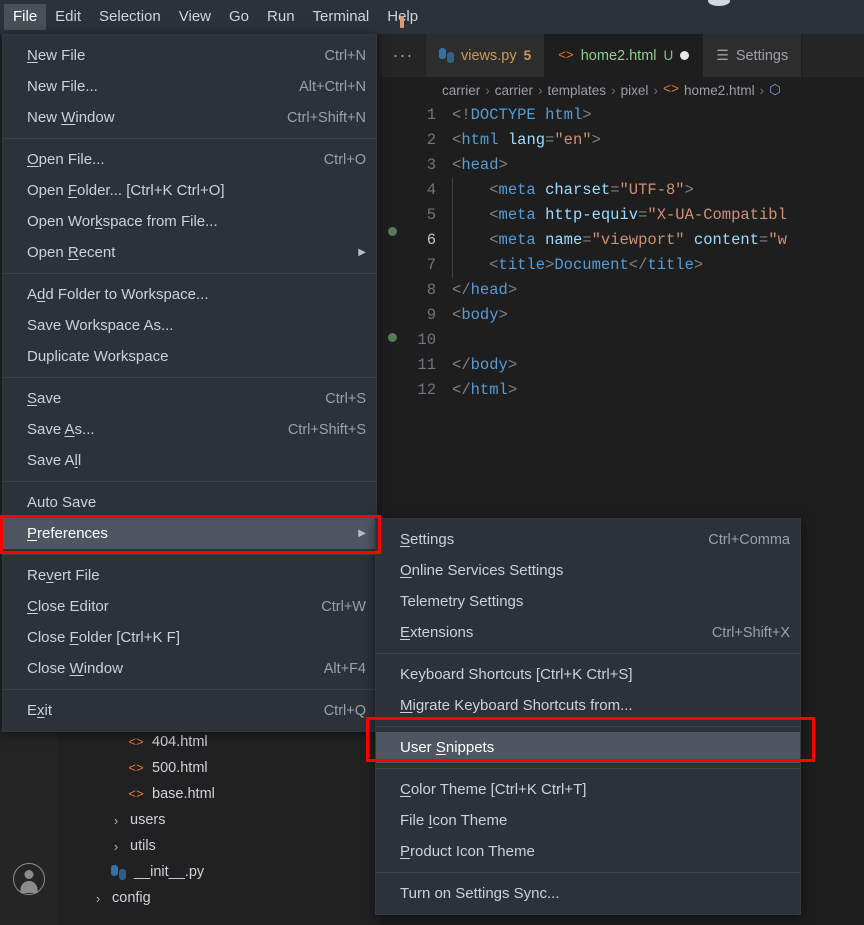 The width and height of the screenshot is (864, 925). What do you see at coordinates (658, 265) in the screenshot?
I see `line-content: <title>Document</title>` at bounding box center [658, 265].